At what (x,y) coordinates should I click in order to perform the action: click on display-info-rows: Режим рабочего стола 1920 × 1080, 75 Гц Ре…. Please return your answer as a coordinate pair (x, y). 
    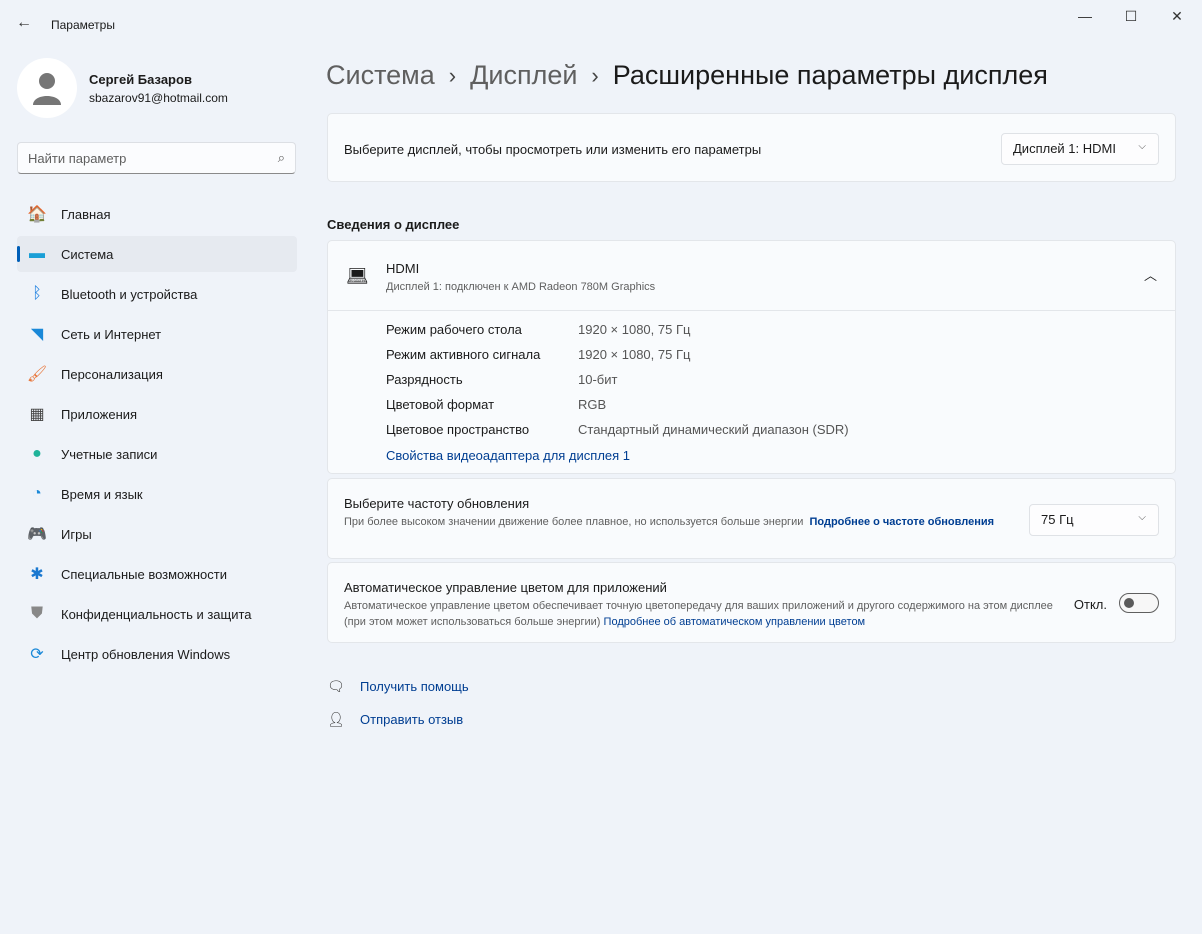
    Looking at the image, I should click on (751, 376).